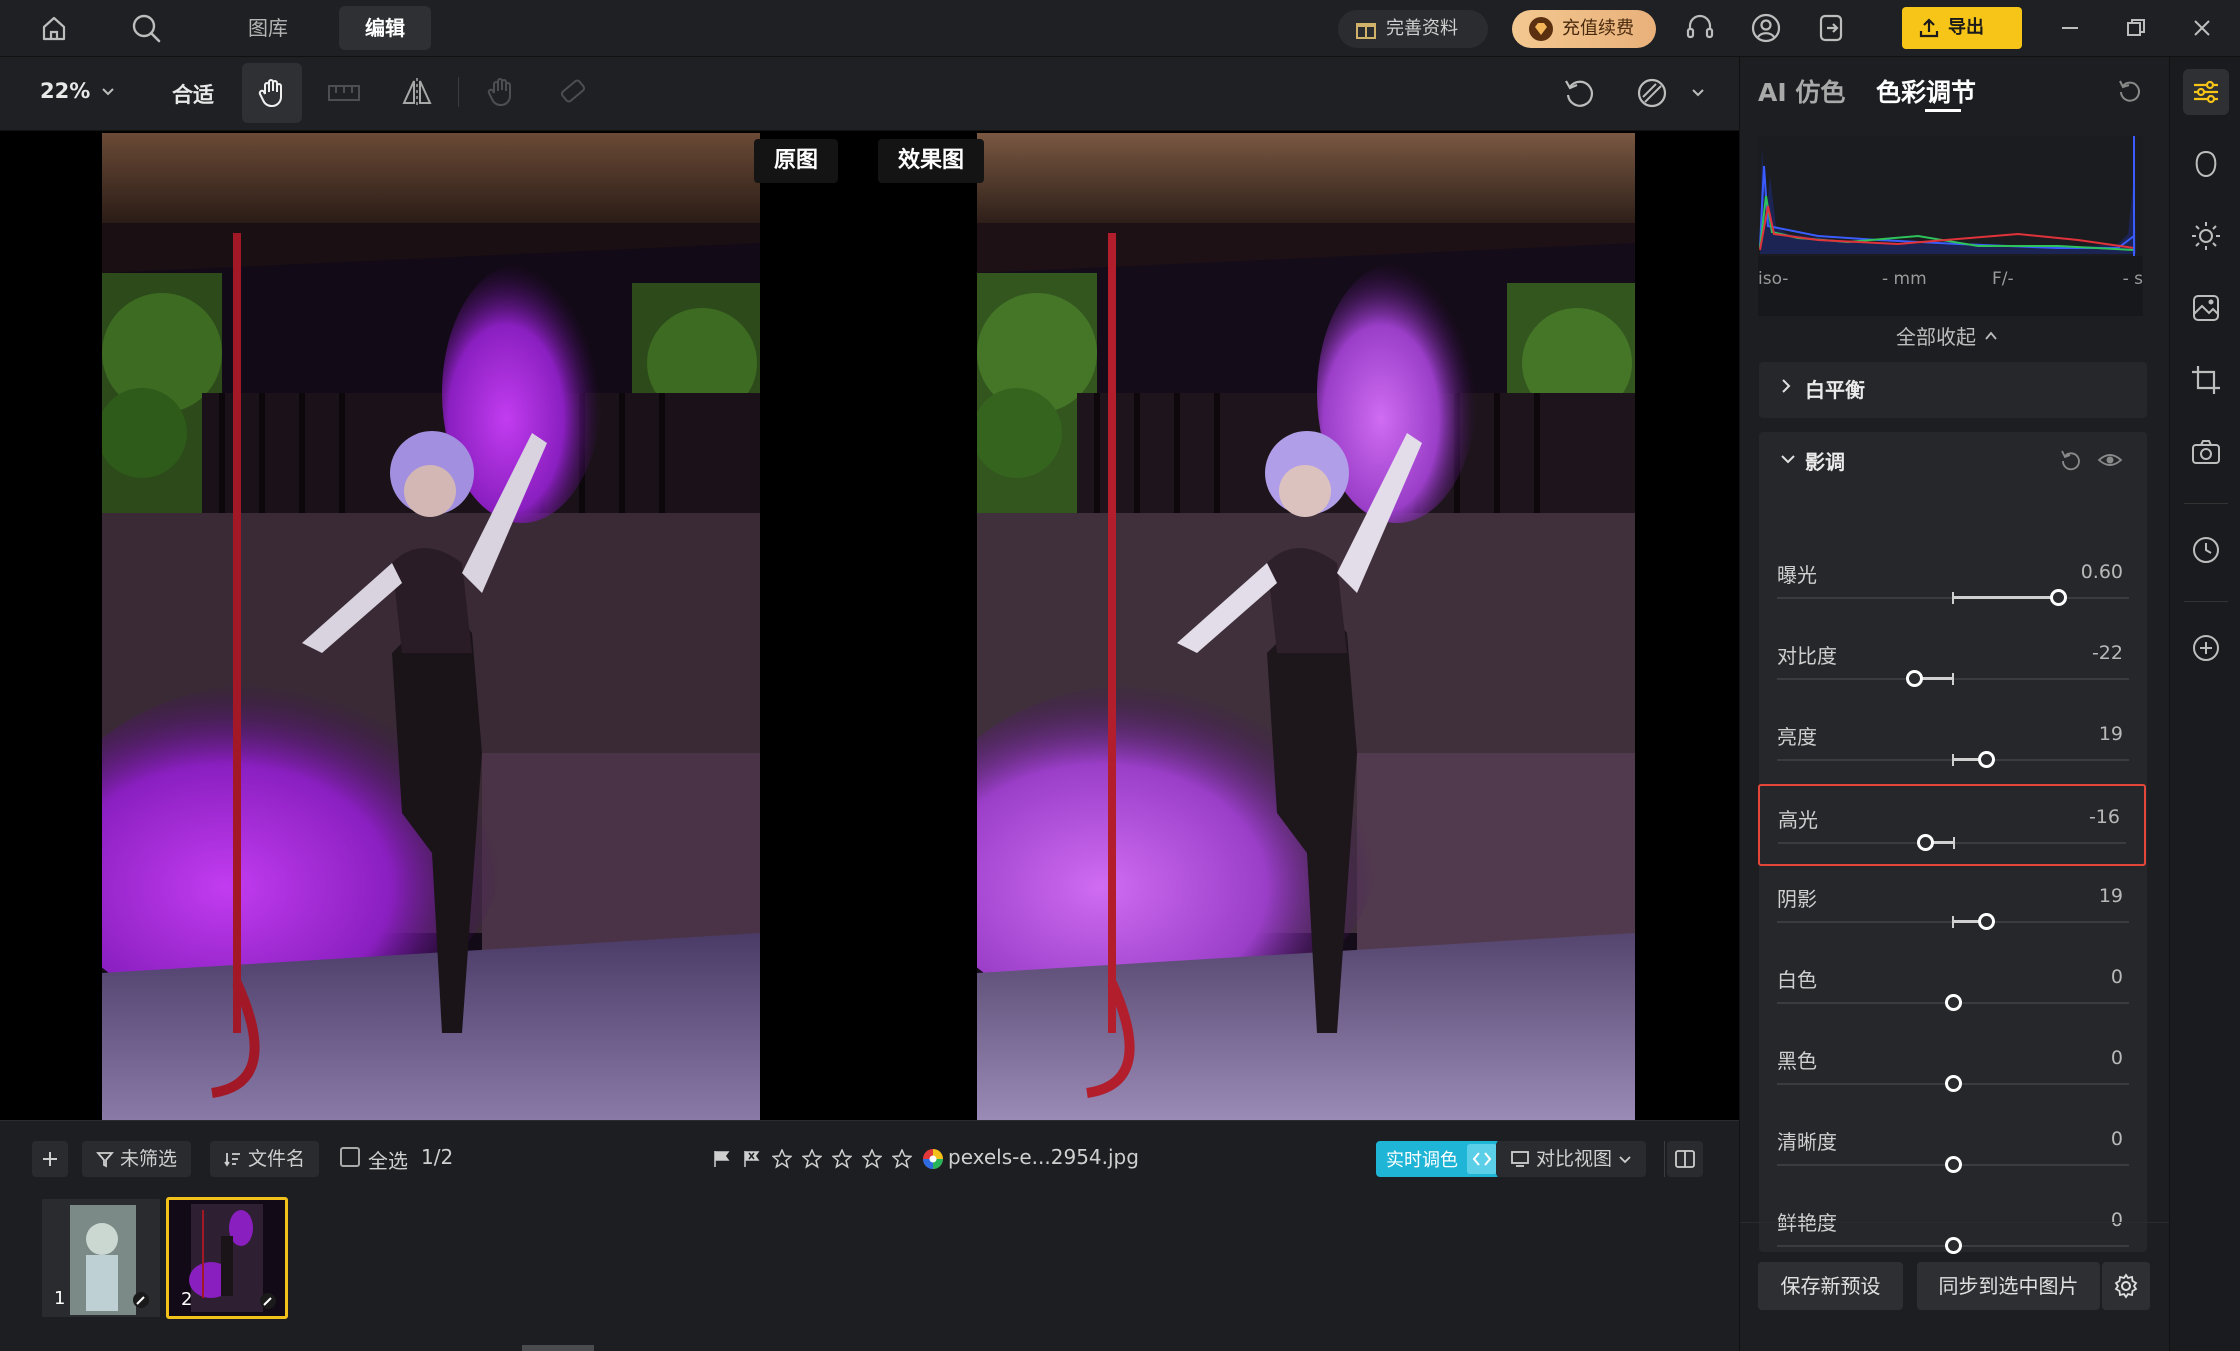  I want to click on monitor-icon, so click(1520, 1159).